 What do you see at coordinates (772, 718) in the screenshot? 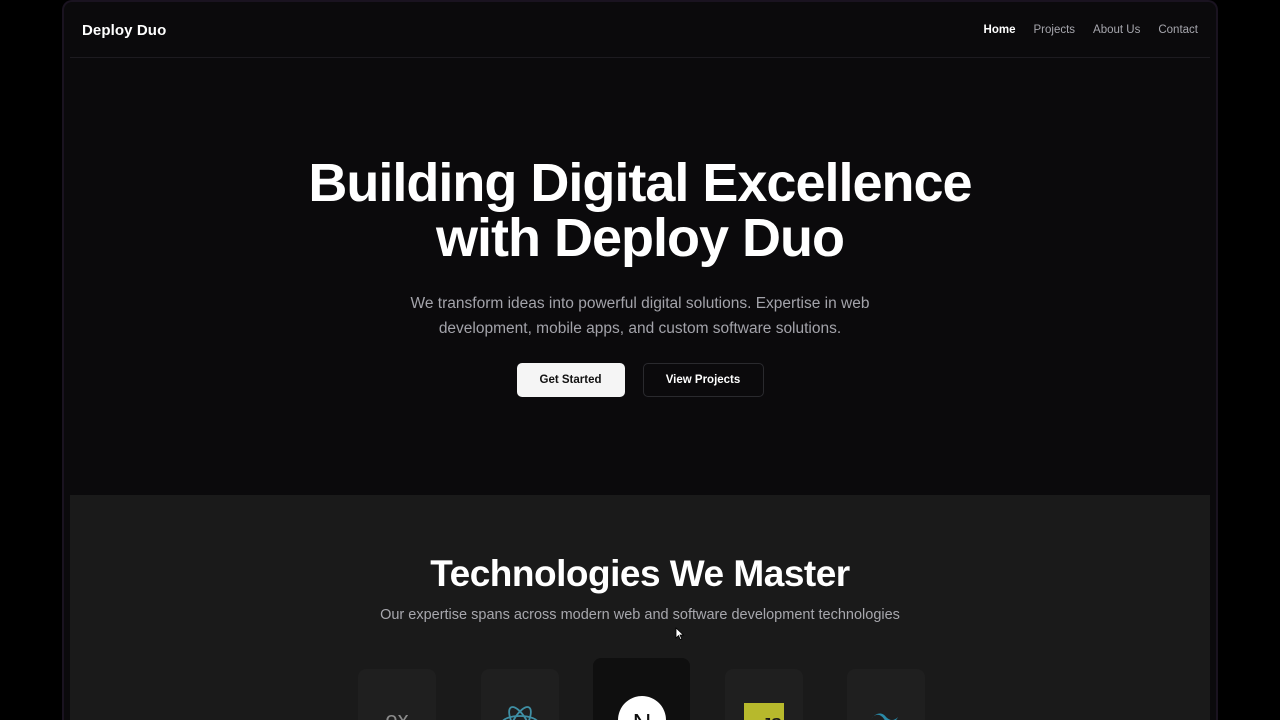
I see `javascript-glyph: JS` at bounding box center [772, 718].